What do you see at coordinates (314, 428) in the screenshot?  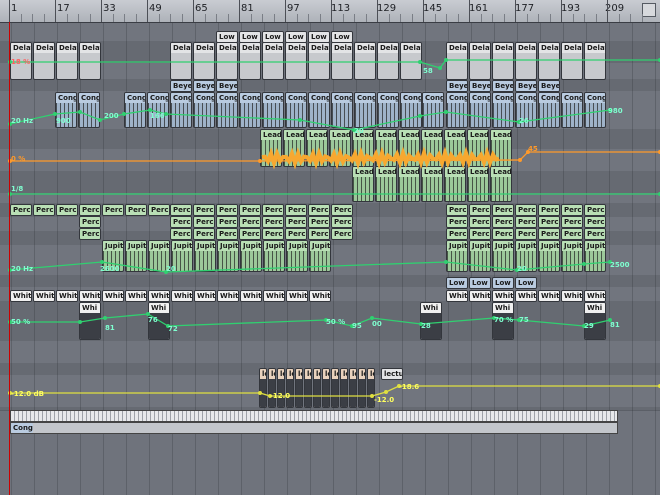 I see `bottom-region-track: Conga` at bounding box center [314, 428].